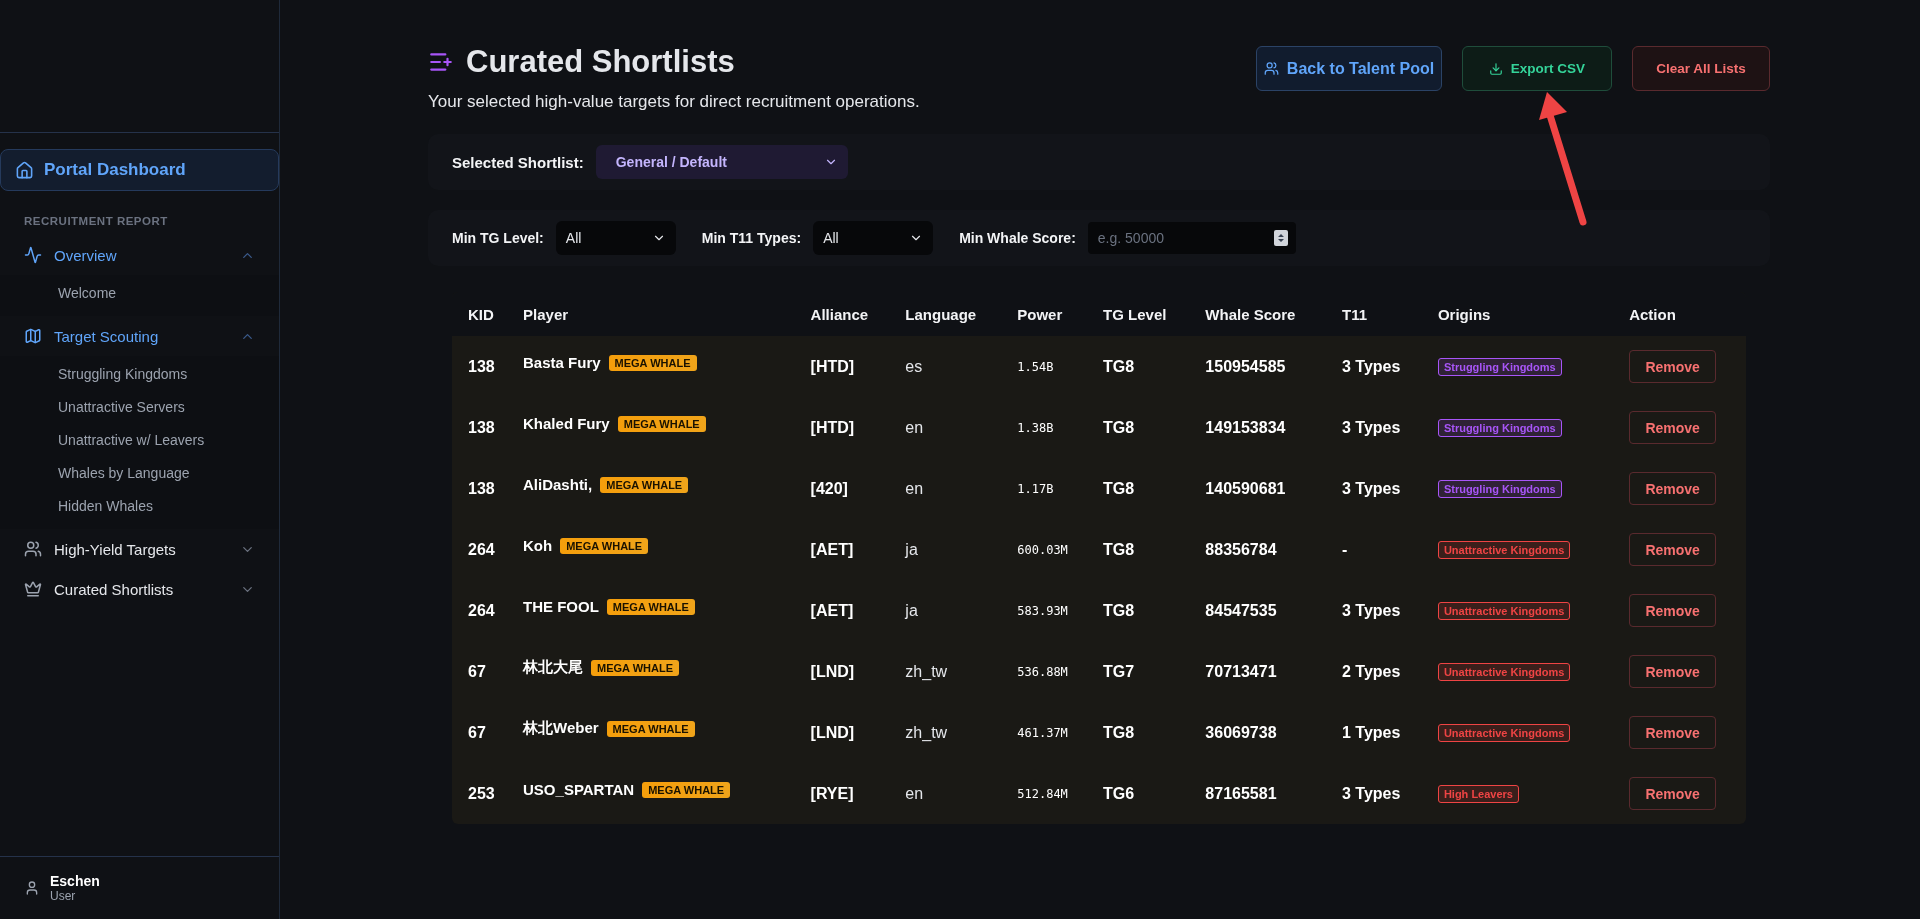 The width and height of the screenshot is (1920, 919). What do you see at coordinates (1042, 672) in the screenshot?
I see `table-cell-text: 536.88M` at bounding box center [1042, 672].